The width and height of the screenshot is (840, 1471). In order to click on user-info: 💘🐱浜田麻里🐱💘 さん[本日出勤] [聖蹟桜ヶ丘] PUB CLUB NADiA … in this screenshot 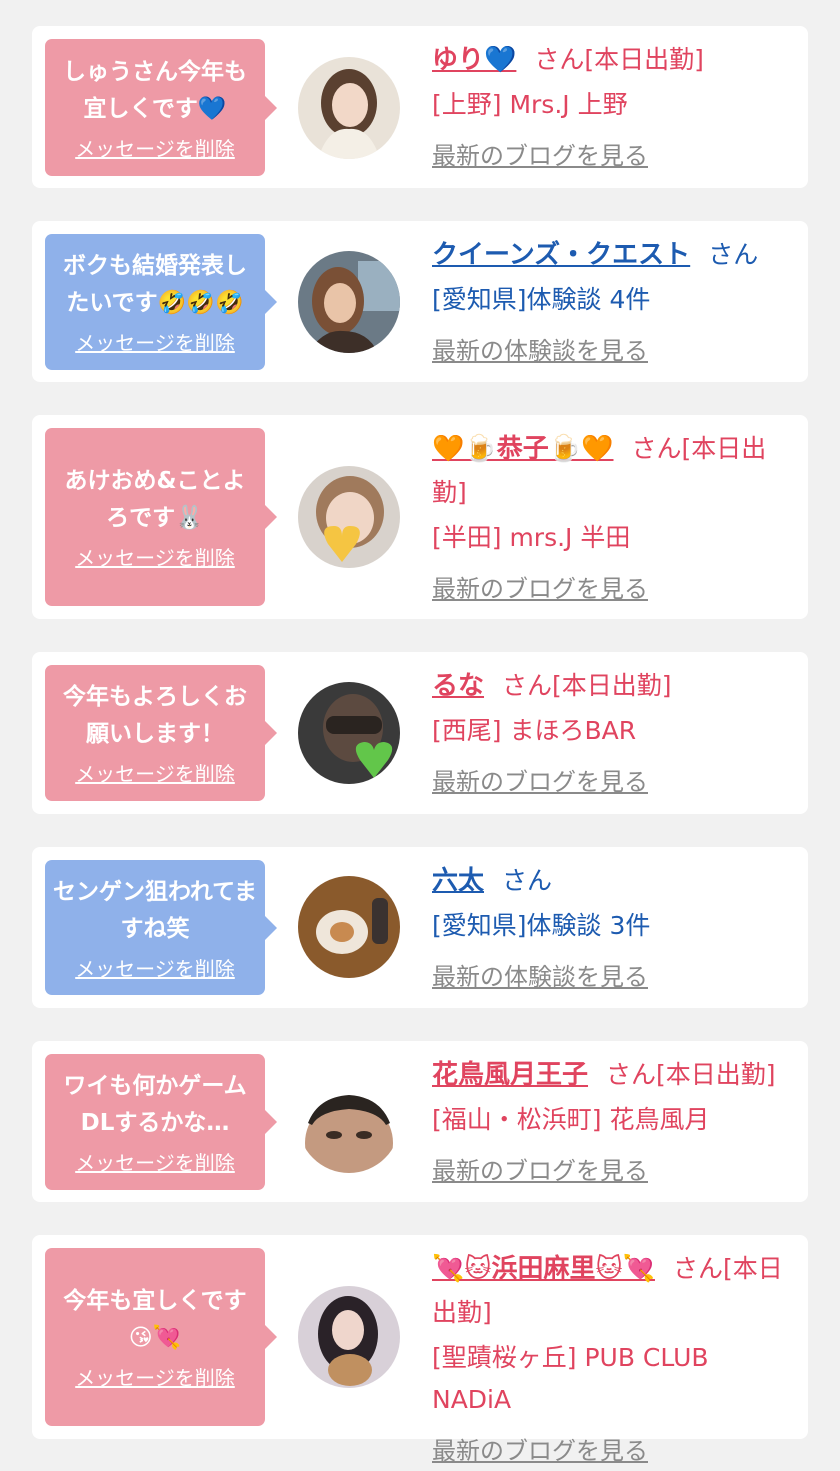, I will do `click(613, 1359)`.